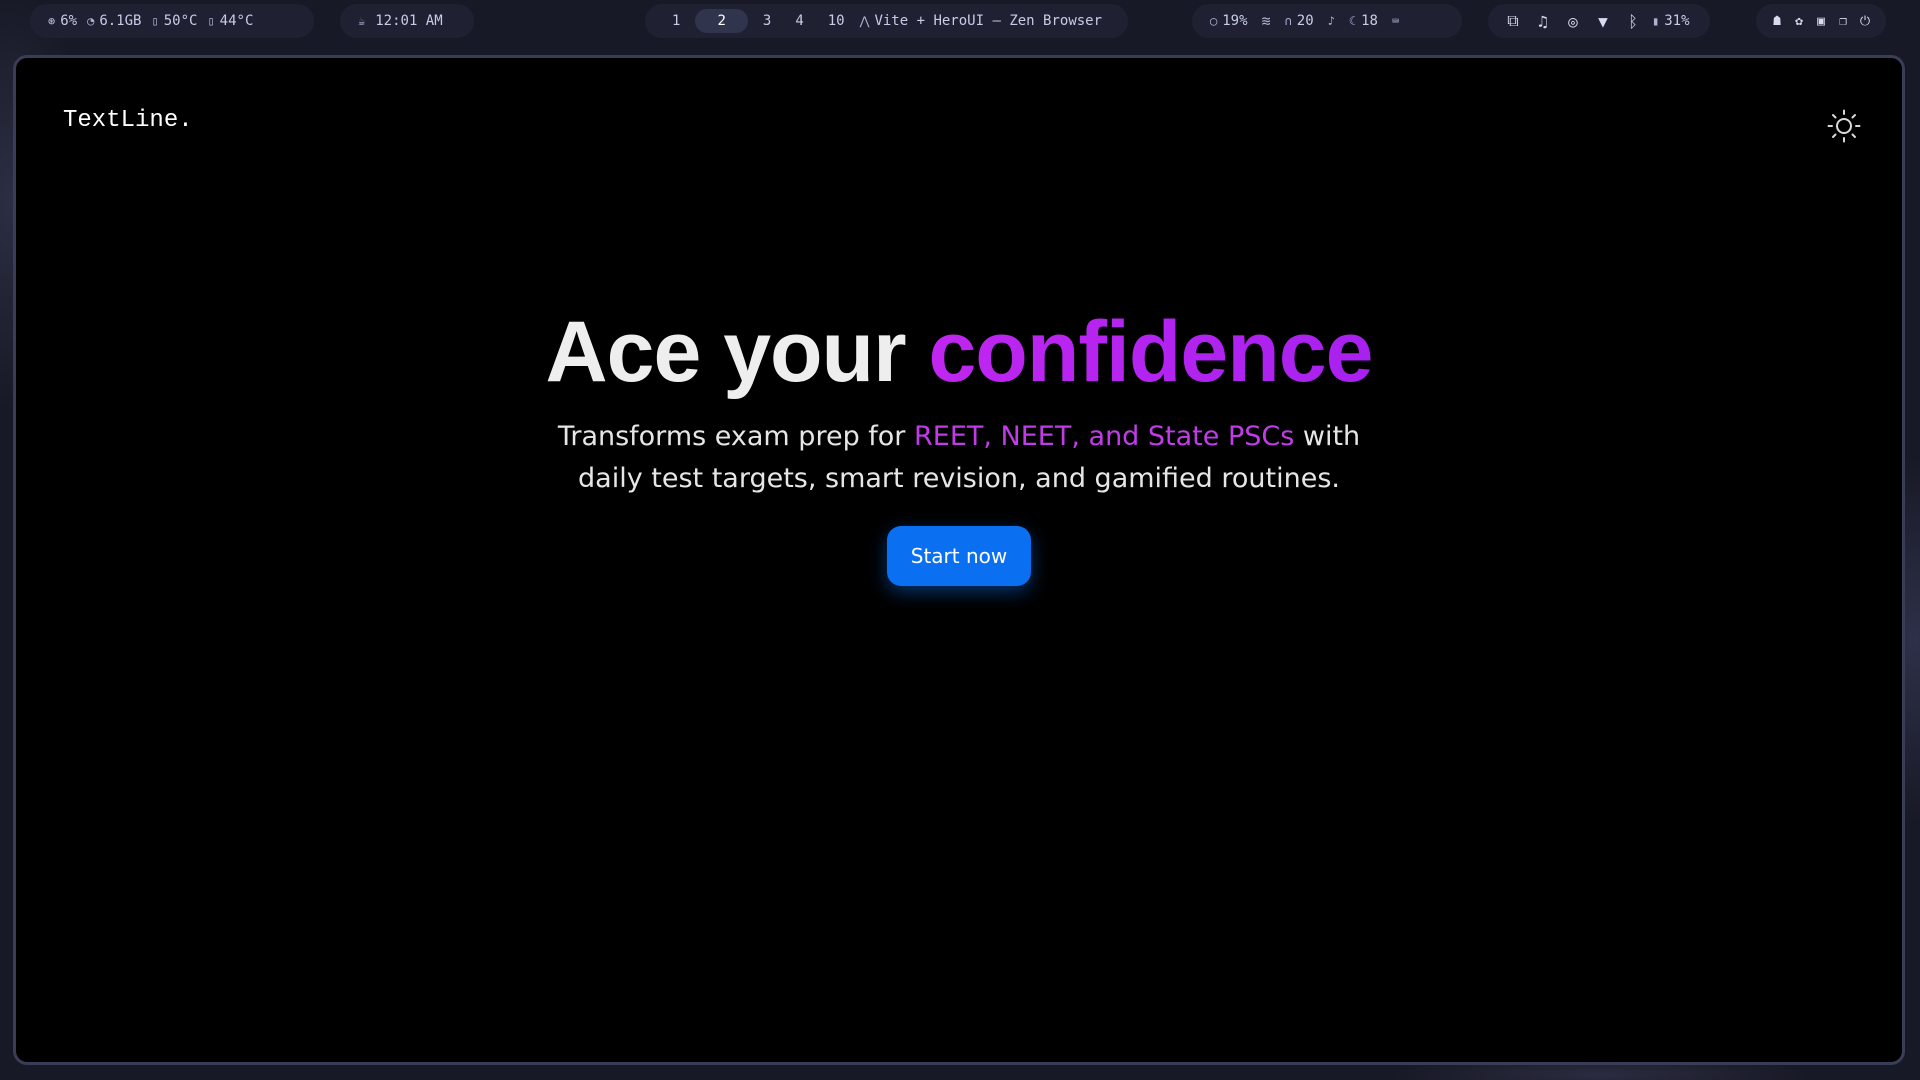  I want to click on battery-value: 31%, so click(1677, 21).